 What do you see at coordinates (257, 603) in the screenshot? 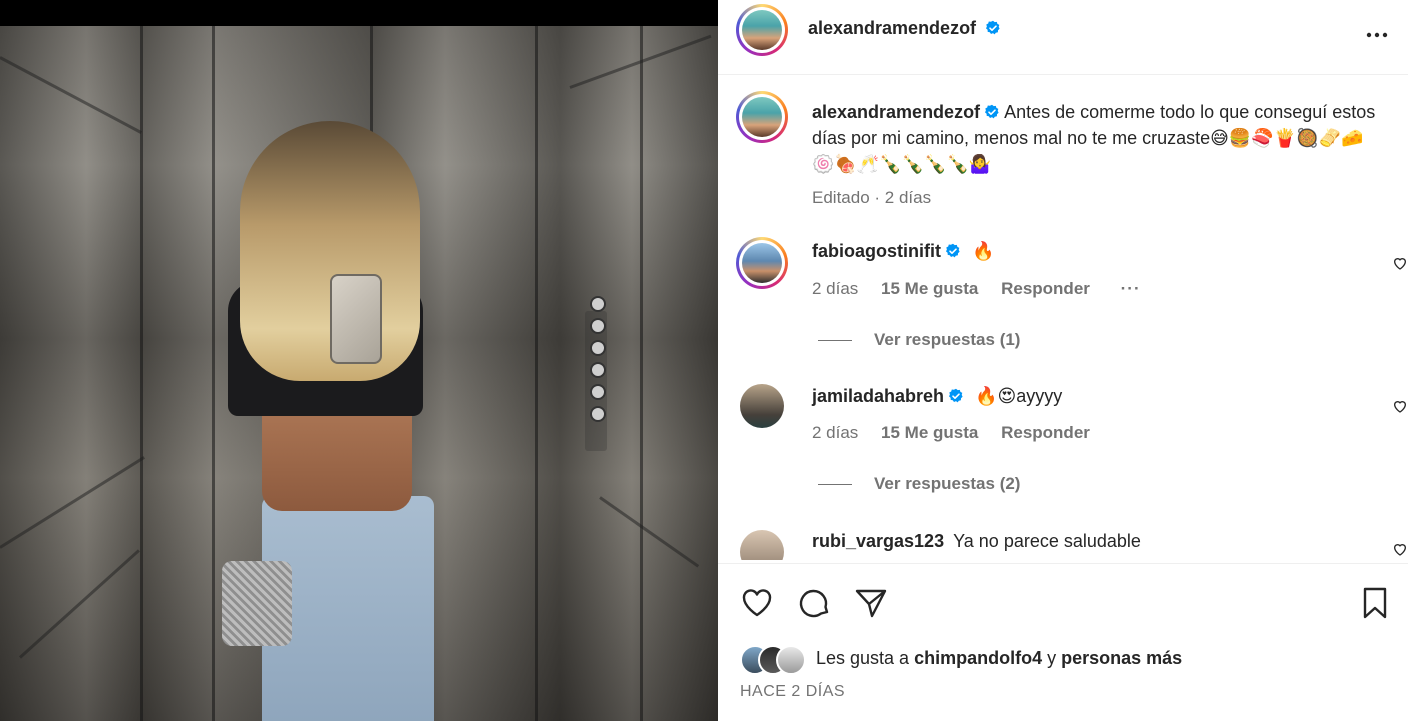
I see `handbag` at bounding box center [257, 603].